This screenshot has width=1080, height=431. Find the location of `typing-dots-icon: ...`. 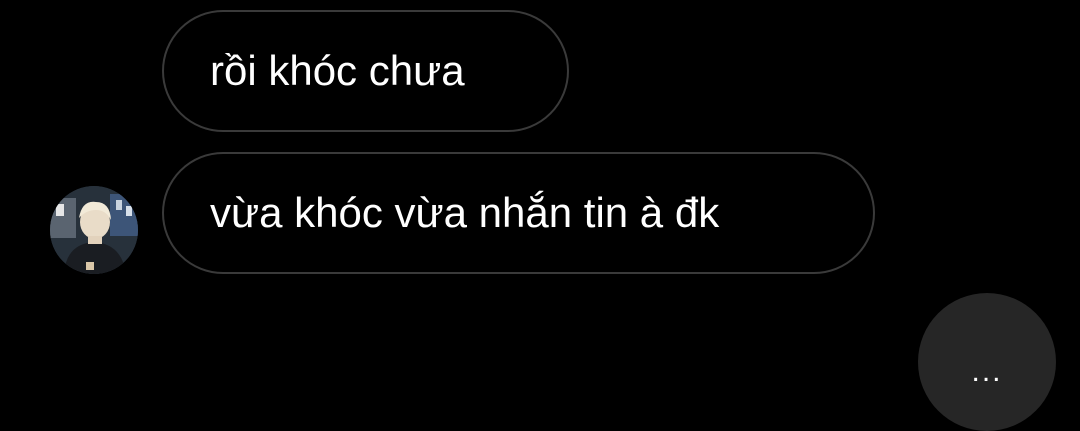

typing-dots-icon: ... is located at coordinates (987, 371).